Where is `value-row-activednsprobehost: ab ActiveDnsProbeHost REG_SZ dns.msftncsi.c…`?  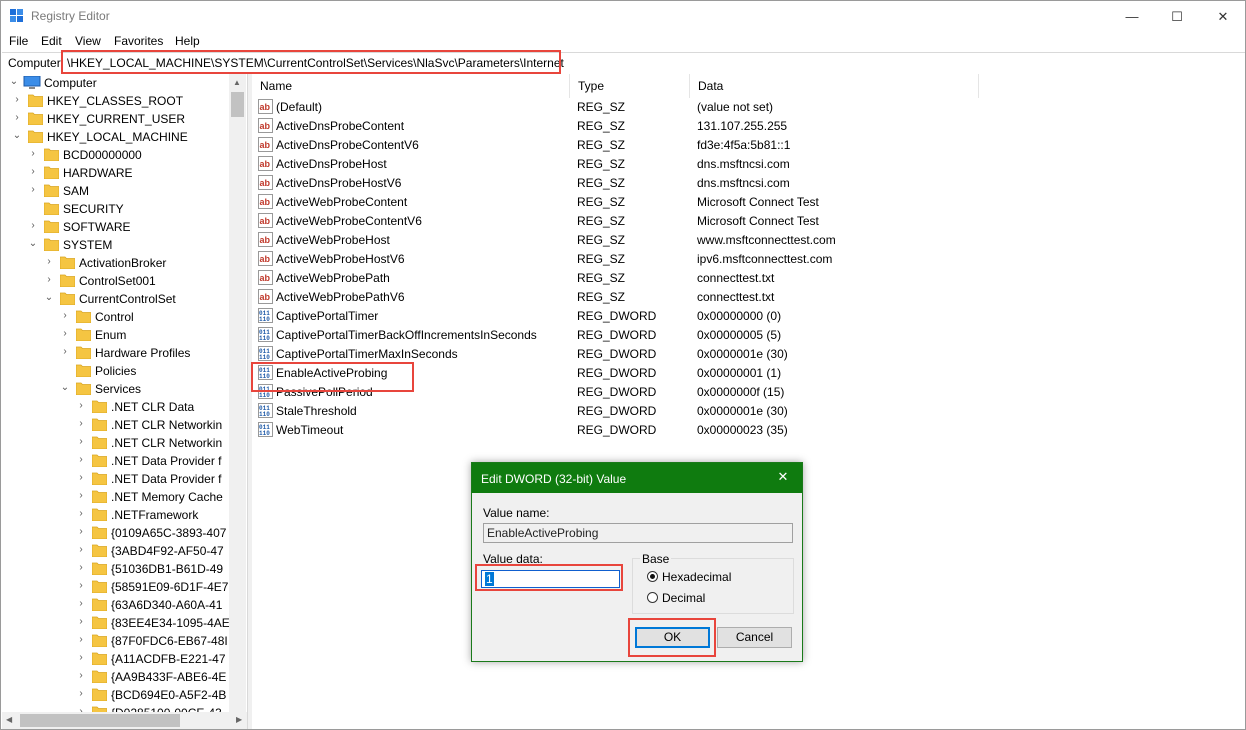
value-row-activednsprobehost: ab ActiveDnsProbeHost REG_SZ dns.msftncsi.c… is located at coordinates (615, 164).